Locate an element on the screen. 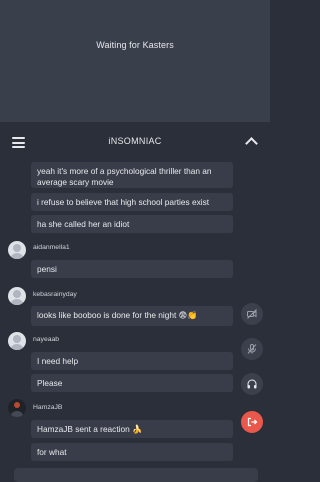  video-off-icon is located at coordinates (252, 314).